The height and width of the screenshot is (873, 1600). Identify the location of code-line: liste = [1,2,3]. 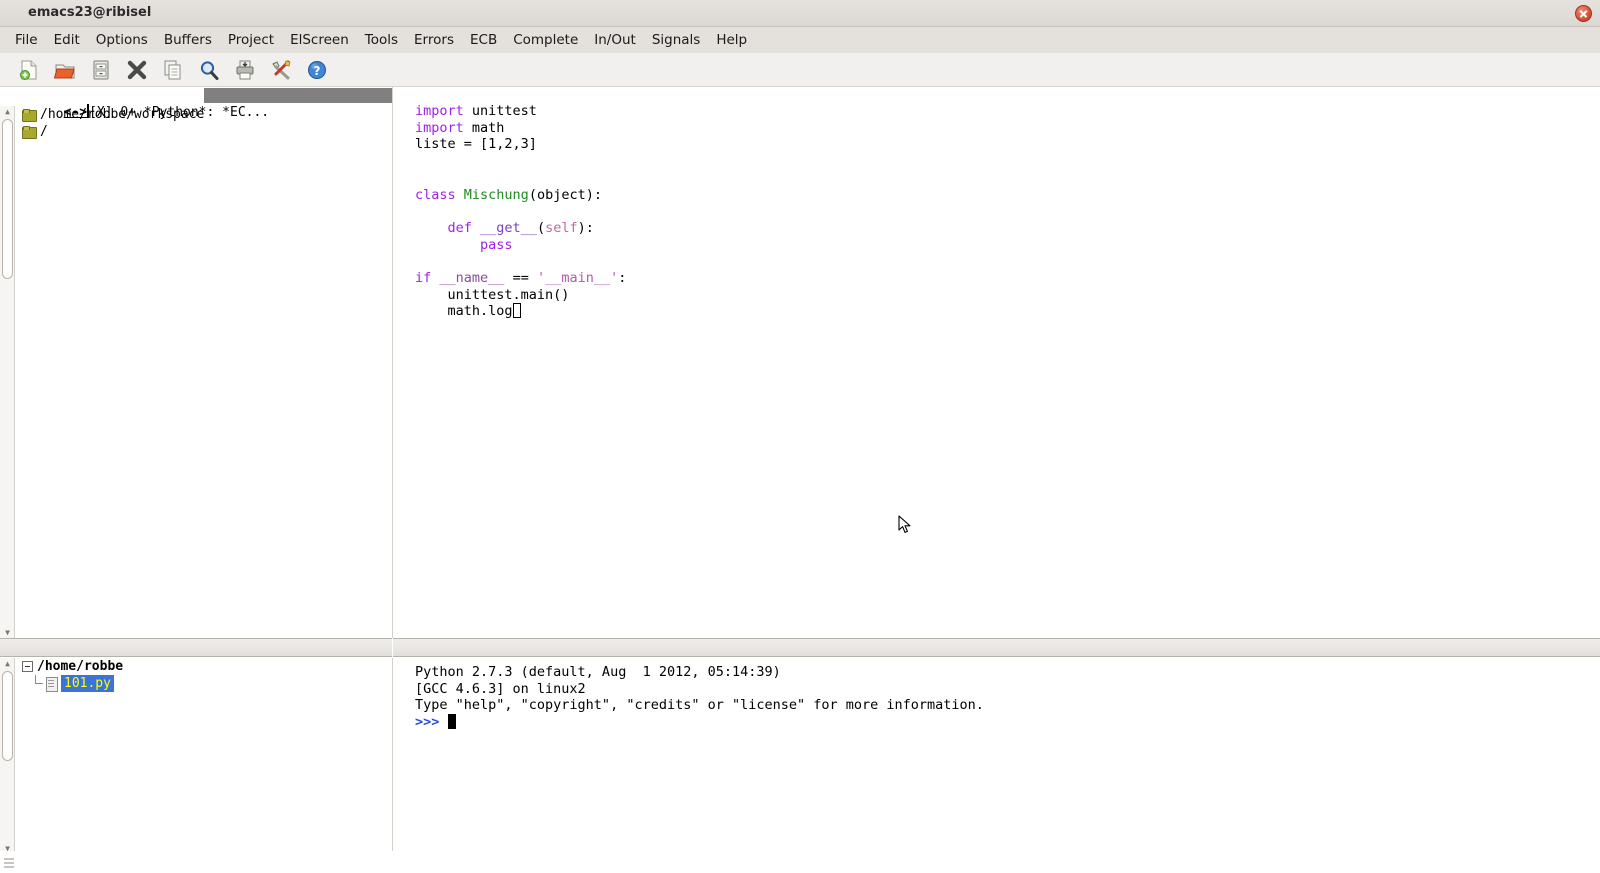
(520, 144).